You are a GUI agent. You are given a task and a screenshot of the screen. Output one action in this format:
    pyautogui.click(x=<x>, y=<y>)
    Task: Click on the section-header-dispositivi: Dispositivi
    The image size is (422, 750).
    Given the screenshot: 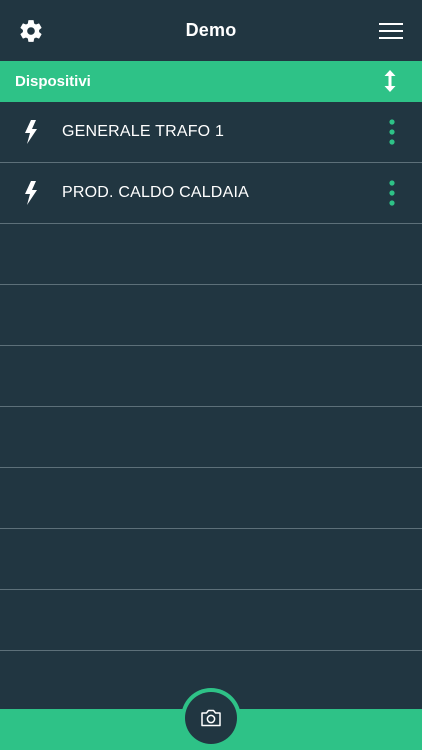 What is the action you would take?
    pyautogui.click(x=211, y=81)
    